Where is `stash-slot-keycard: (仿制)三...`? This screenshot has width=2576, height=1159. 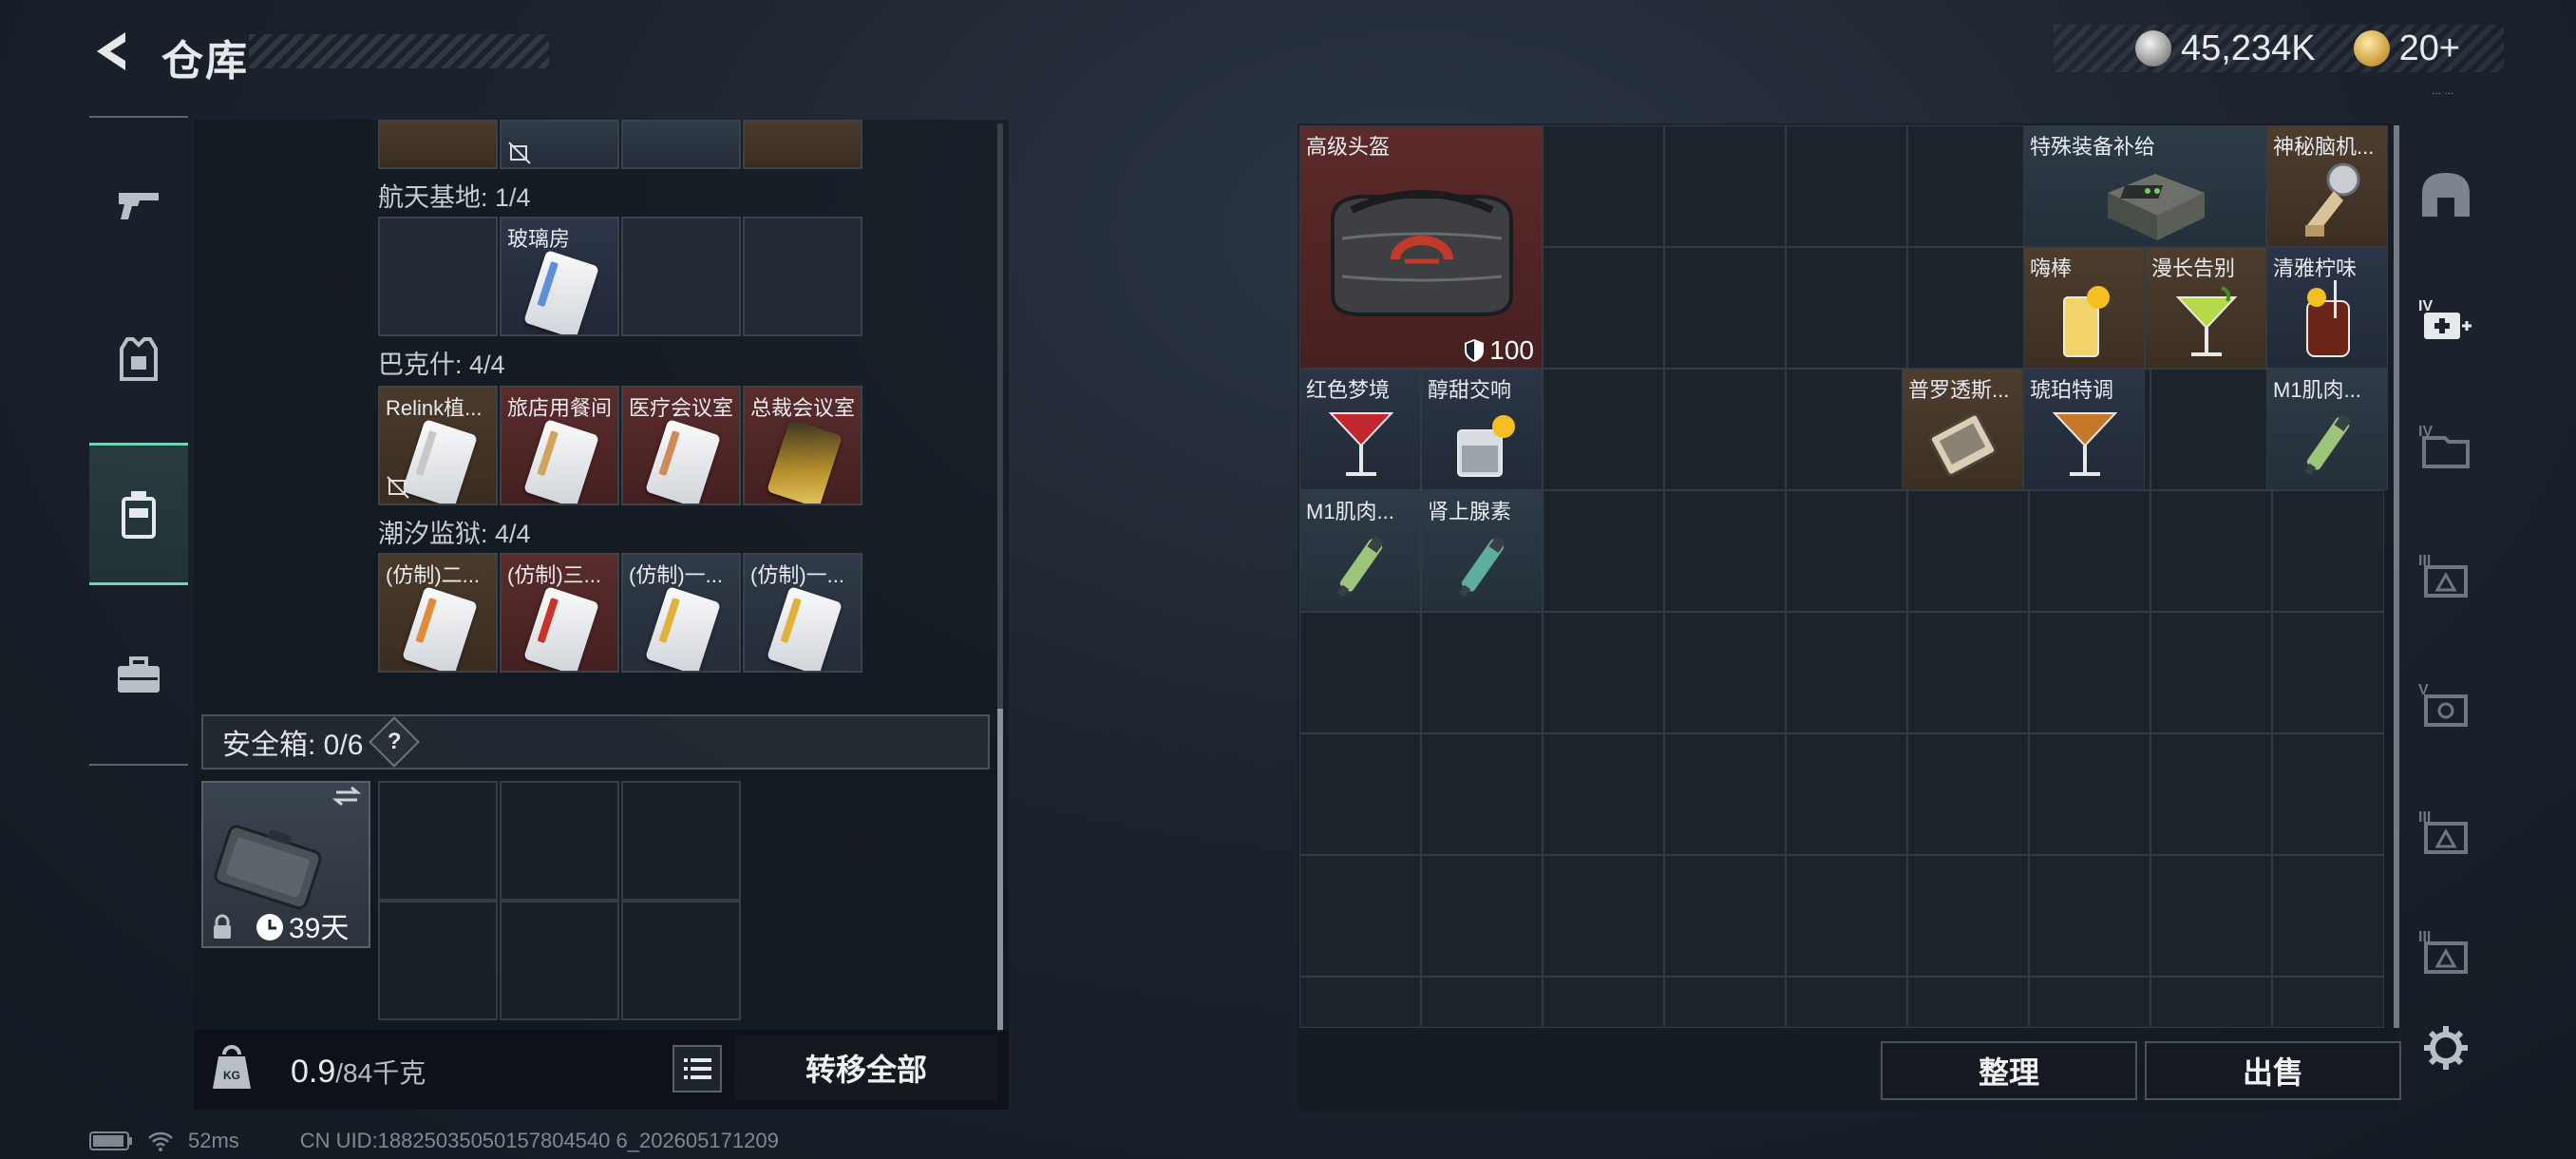
stash-slot-keycard: (仿制)三... is located at coordinates (559, 613).